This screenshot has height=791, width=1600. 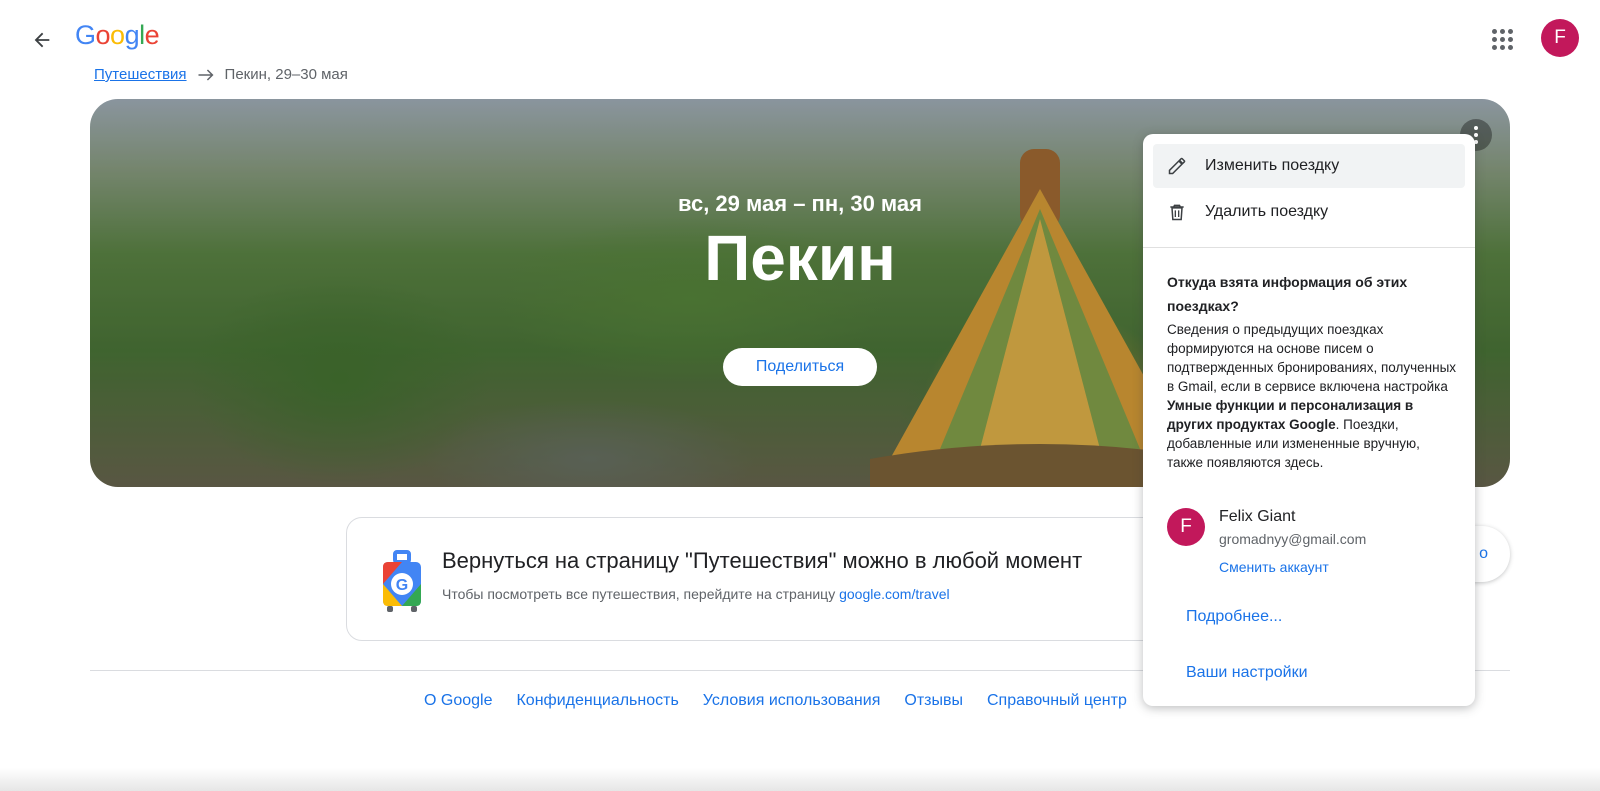 I want to click on menu-divider, so click(x=1309, y=247).